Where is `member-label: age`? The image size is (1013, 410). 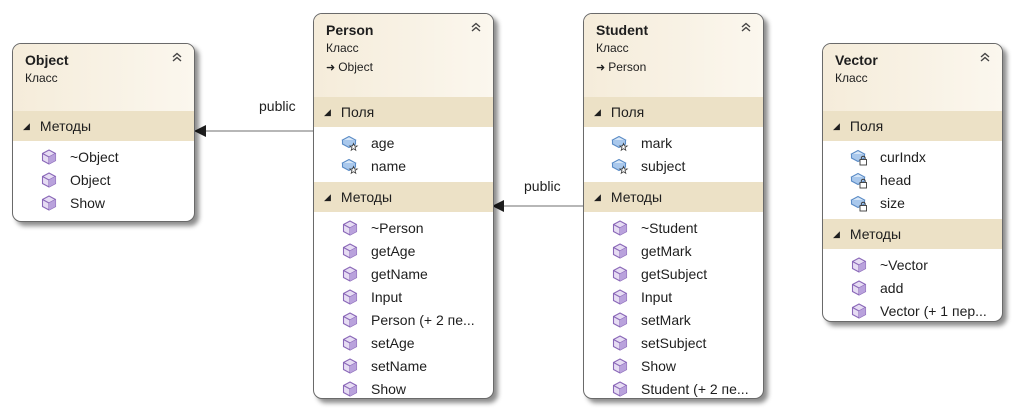 member-label: age is located at coordinates (383, 142).